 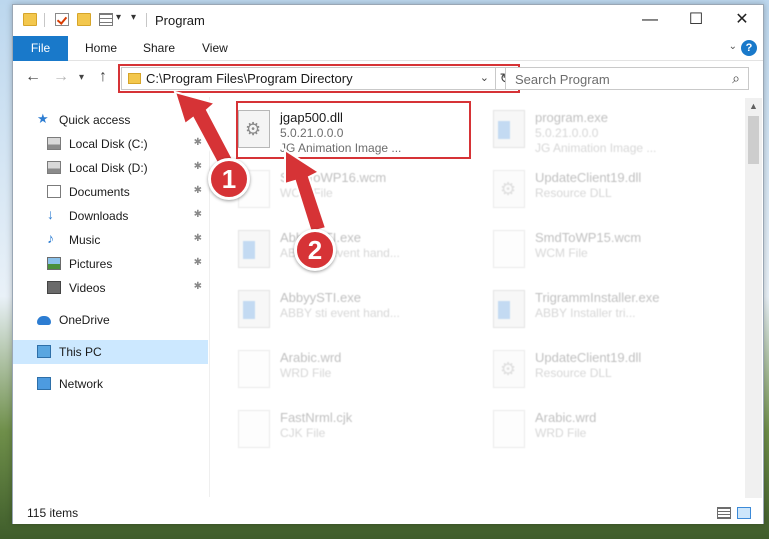 I want to click on dll-file-icon, so click(x=509, y=189).